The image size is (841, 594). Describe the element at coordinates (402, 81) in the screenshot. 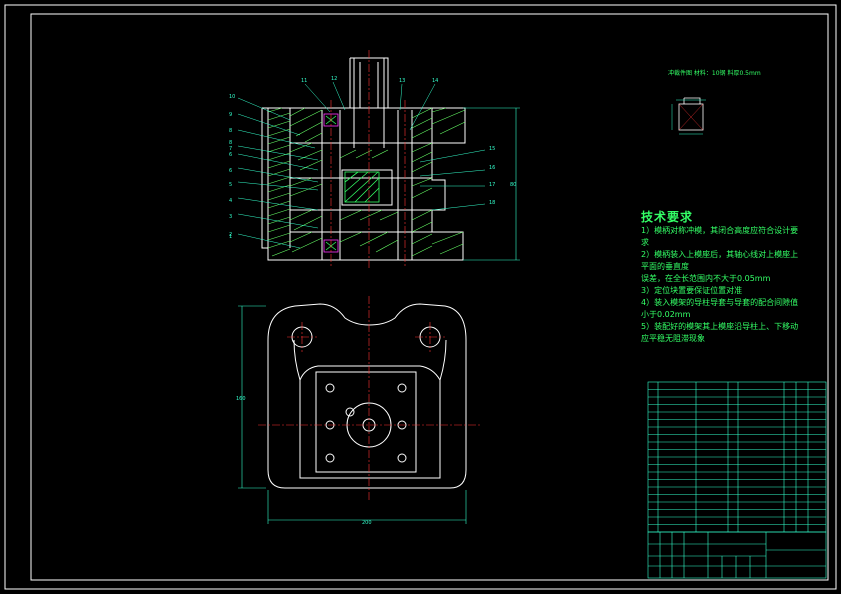

I see `callout-13: 13` at that location.